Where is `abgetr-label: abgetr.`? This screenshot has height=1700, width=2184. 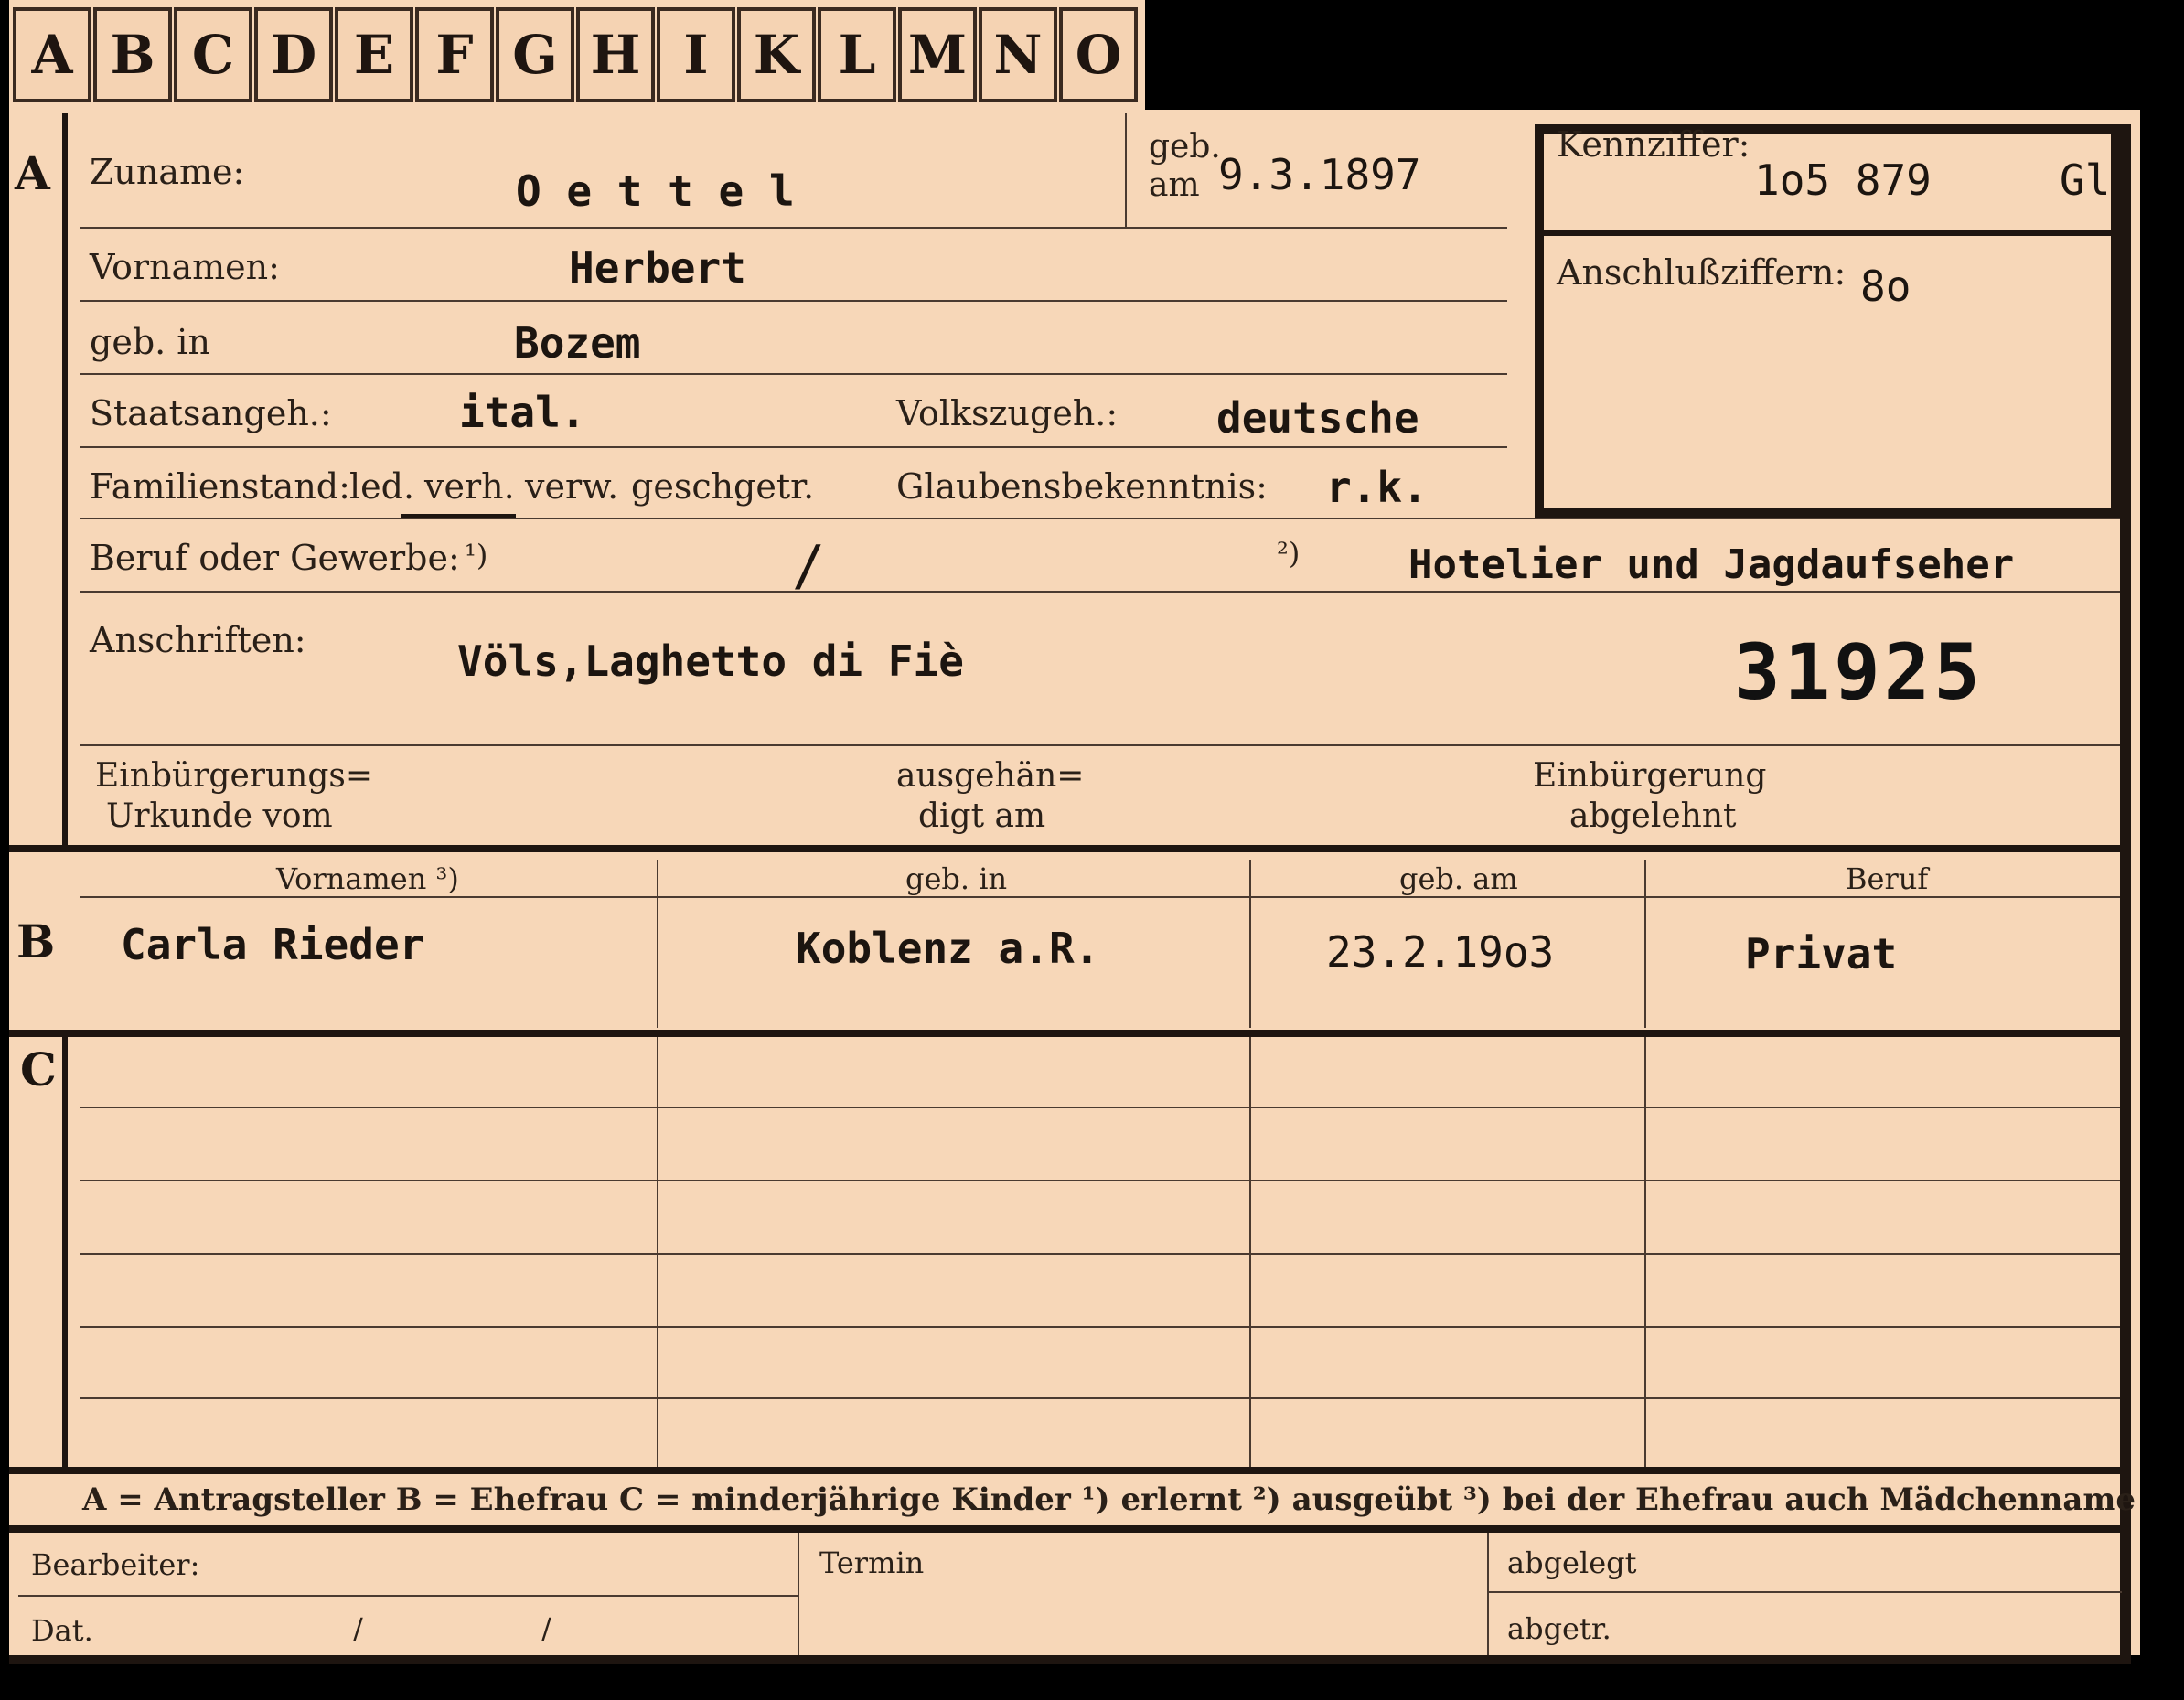
abgetr-label: abgetr. is located at coordinates (1559, 1628).